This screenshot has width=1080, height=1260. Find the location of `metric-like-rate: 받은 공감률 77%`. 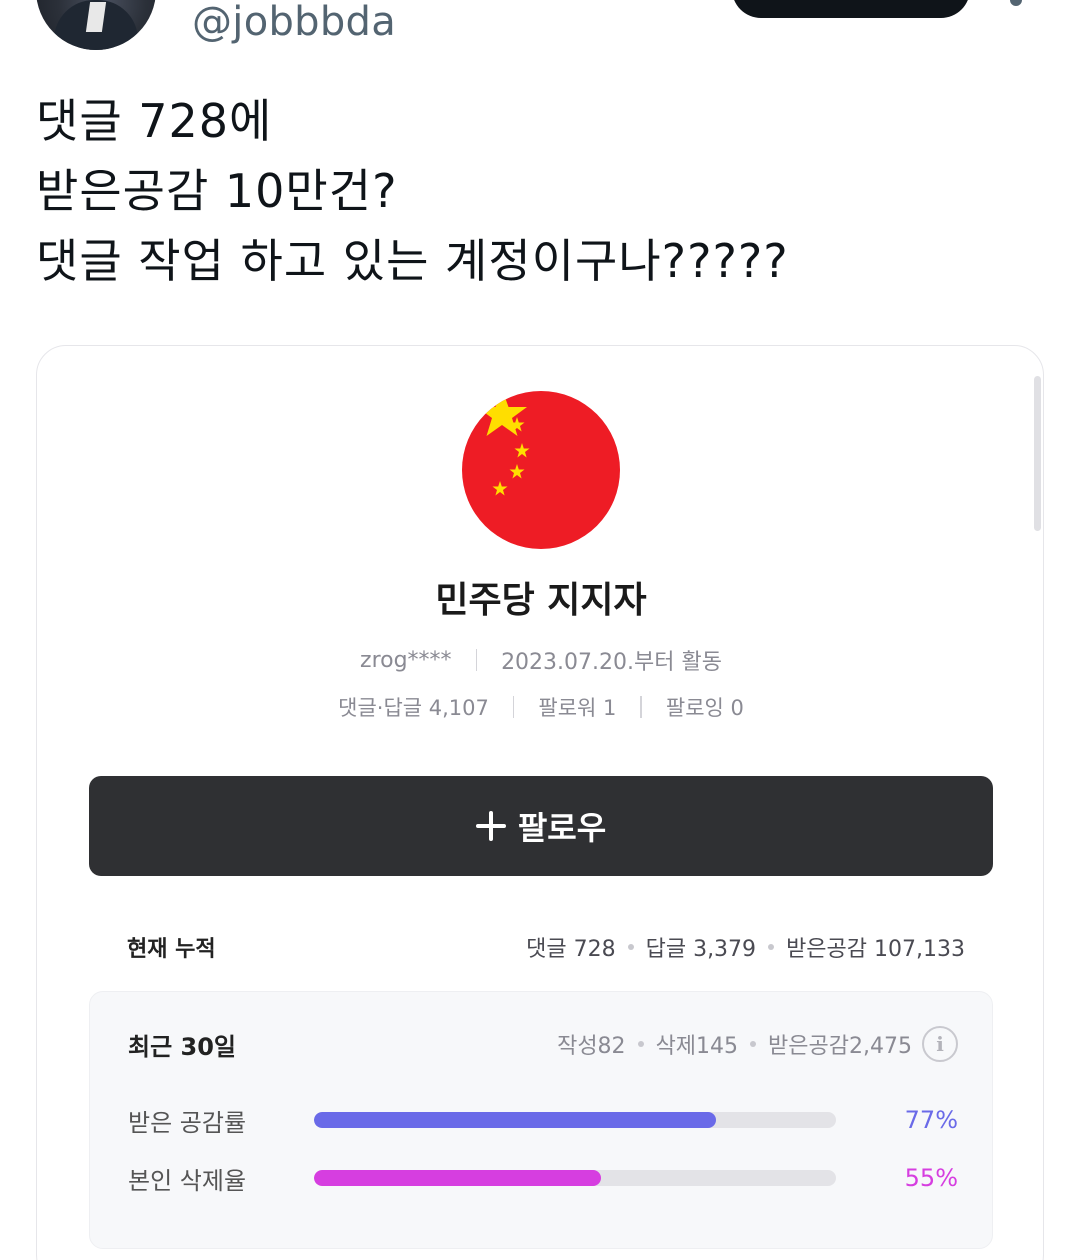

metric-like-rate: 받은 공감률 77% is located at coordinates (543, 1120).